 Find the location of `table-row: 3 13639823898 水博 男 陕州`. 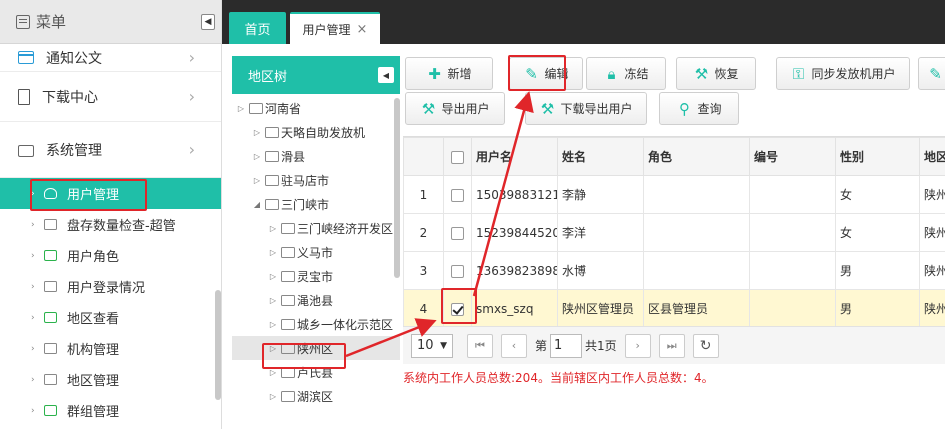

table-row: 3 13639823898 水博 男 陕州 is located at coordinates (674, 270).